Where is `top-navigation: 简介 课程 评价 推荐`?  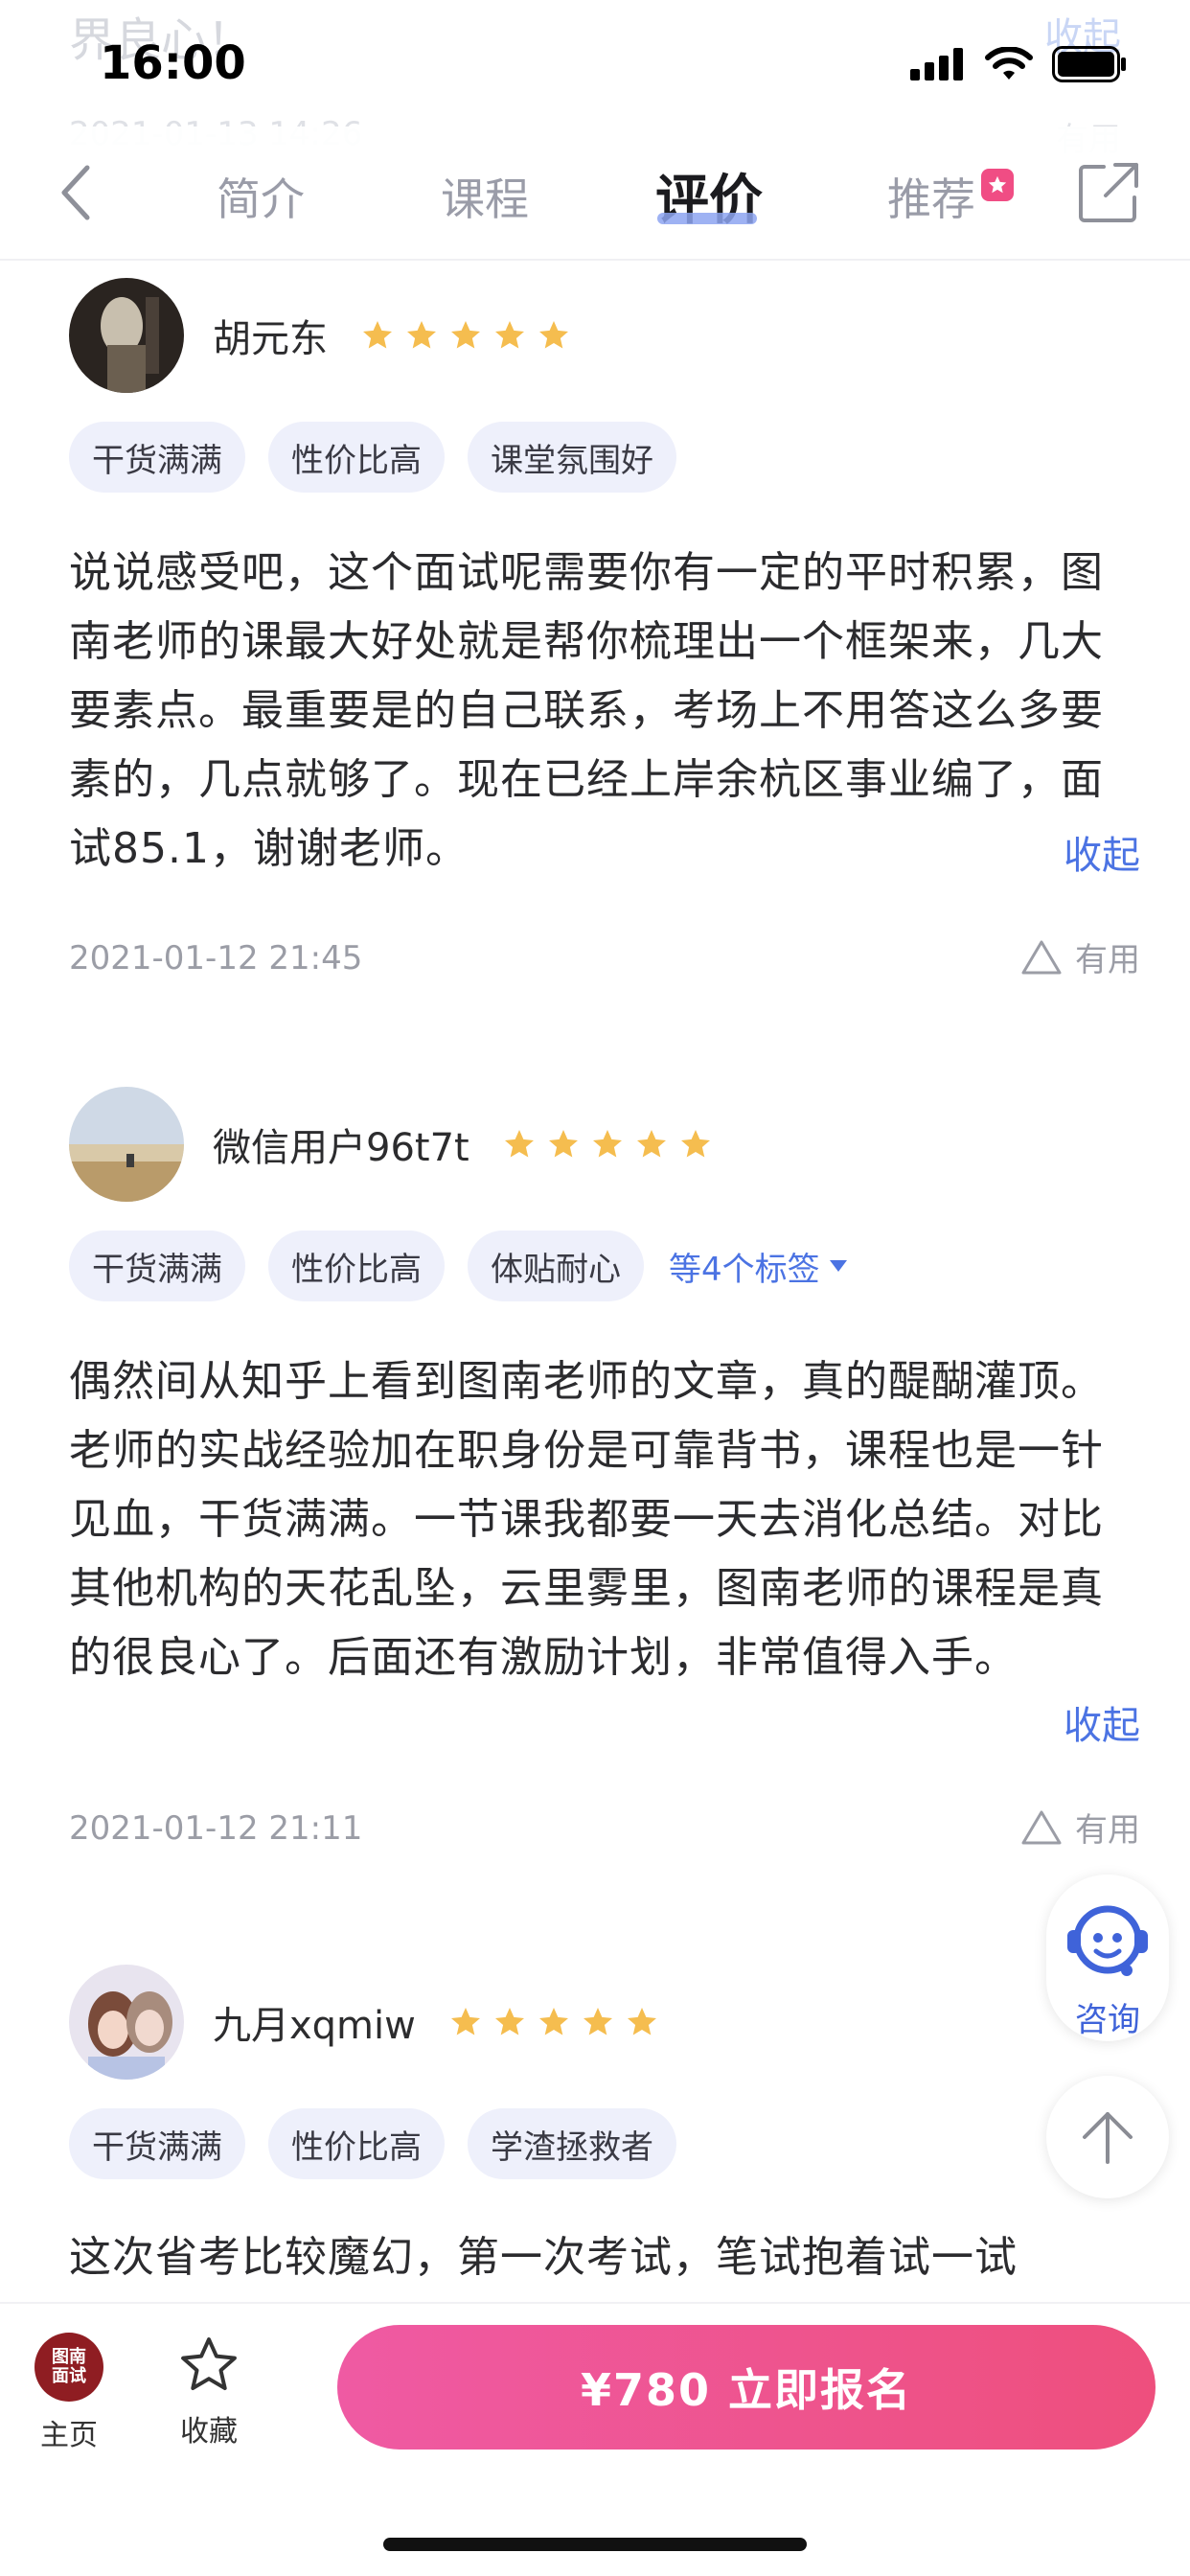 top-navigation: 简介 课程 评价 推荐 is located at coordinates (595, 193).